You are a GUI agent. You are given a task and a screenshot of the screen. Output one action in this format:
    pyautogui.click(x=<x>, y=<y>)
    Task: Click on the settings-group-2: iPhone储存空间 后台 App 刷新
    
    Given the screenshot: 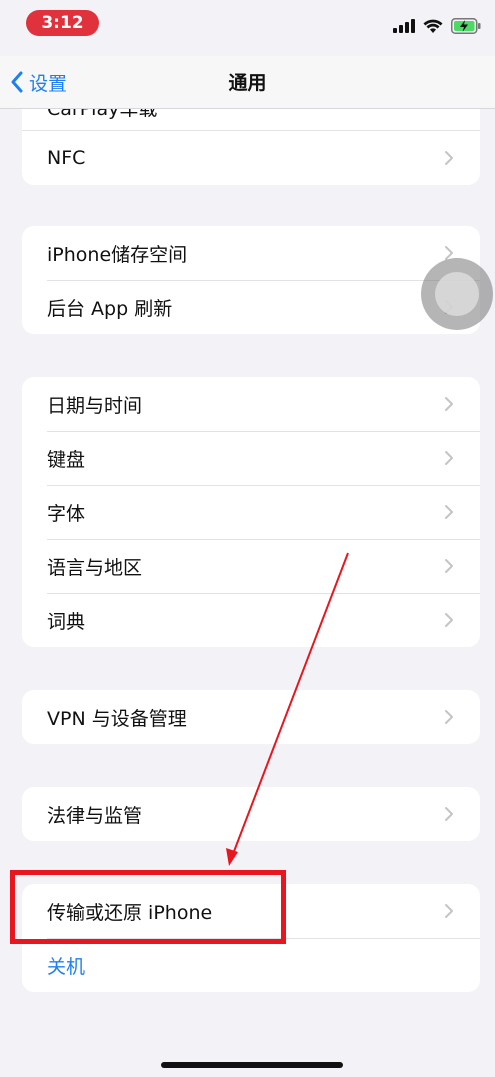 What is the action you would take?
    pyautogui.click(x=251, y=280)
    